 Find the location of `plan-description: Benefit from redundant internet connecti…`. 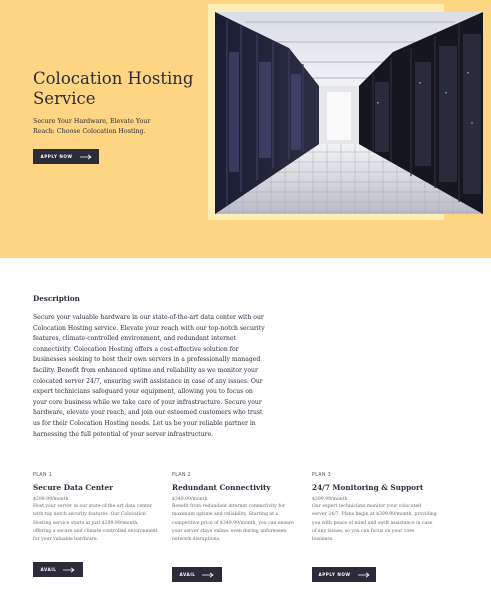

plan-description: Benefit from redundant internet connecti… is located at coordinates (233, 523).